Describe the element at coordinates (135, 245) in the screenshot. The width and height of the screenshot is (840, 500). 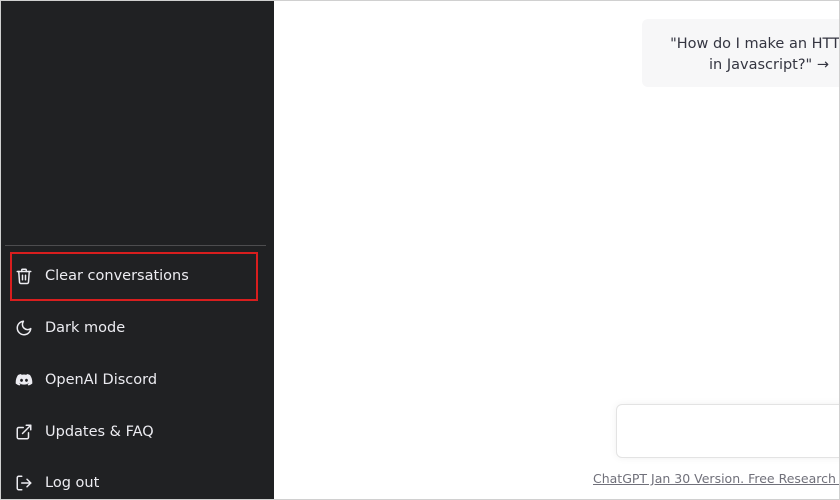
I see `sidebar-divider` at that location.